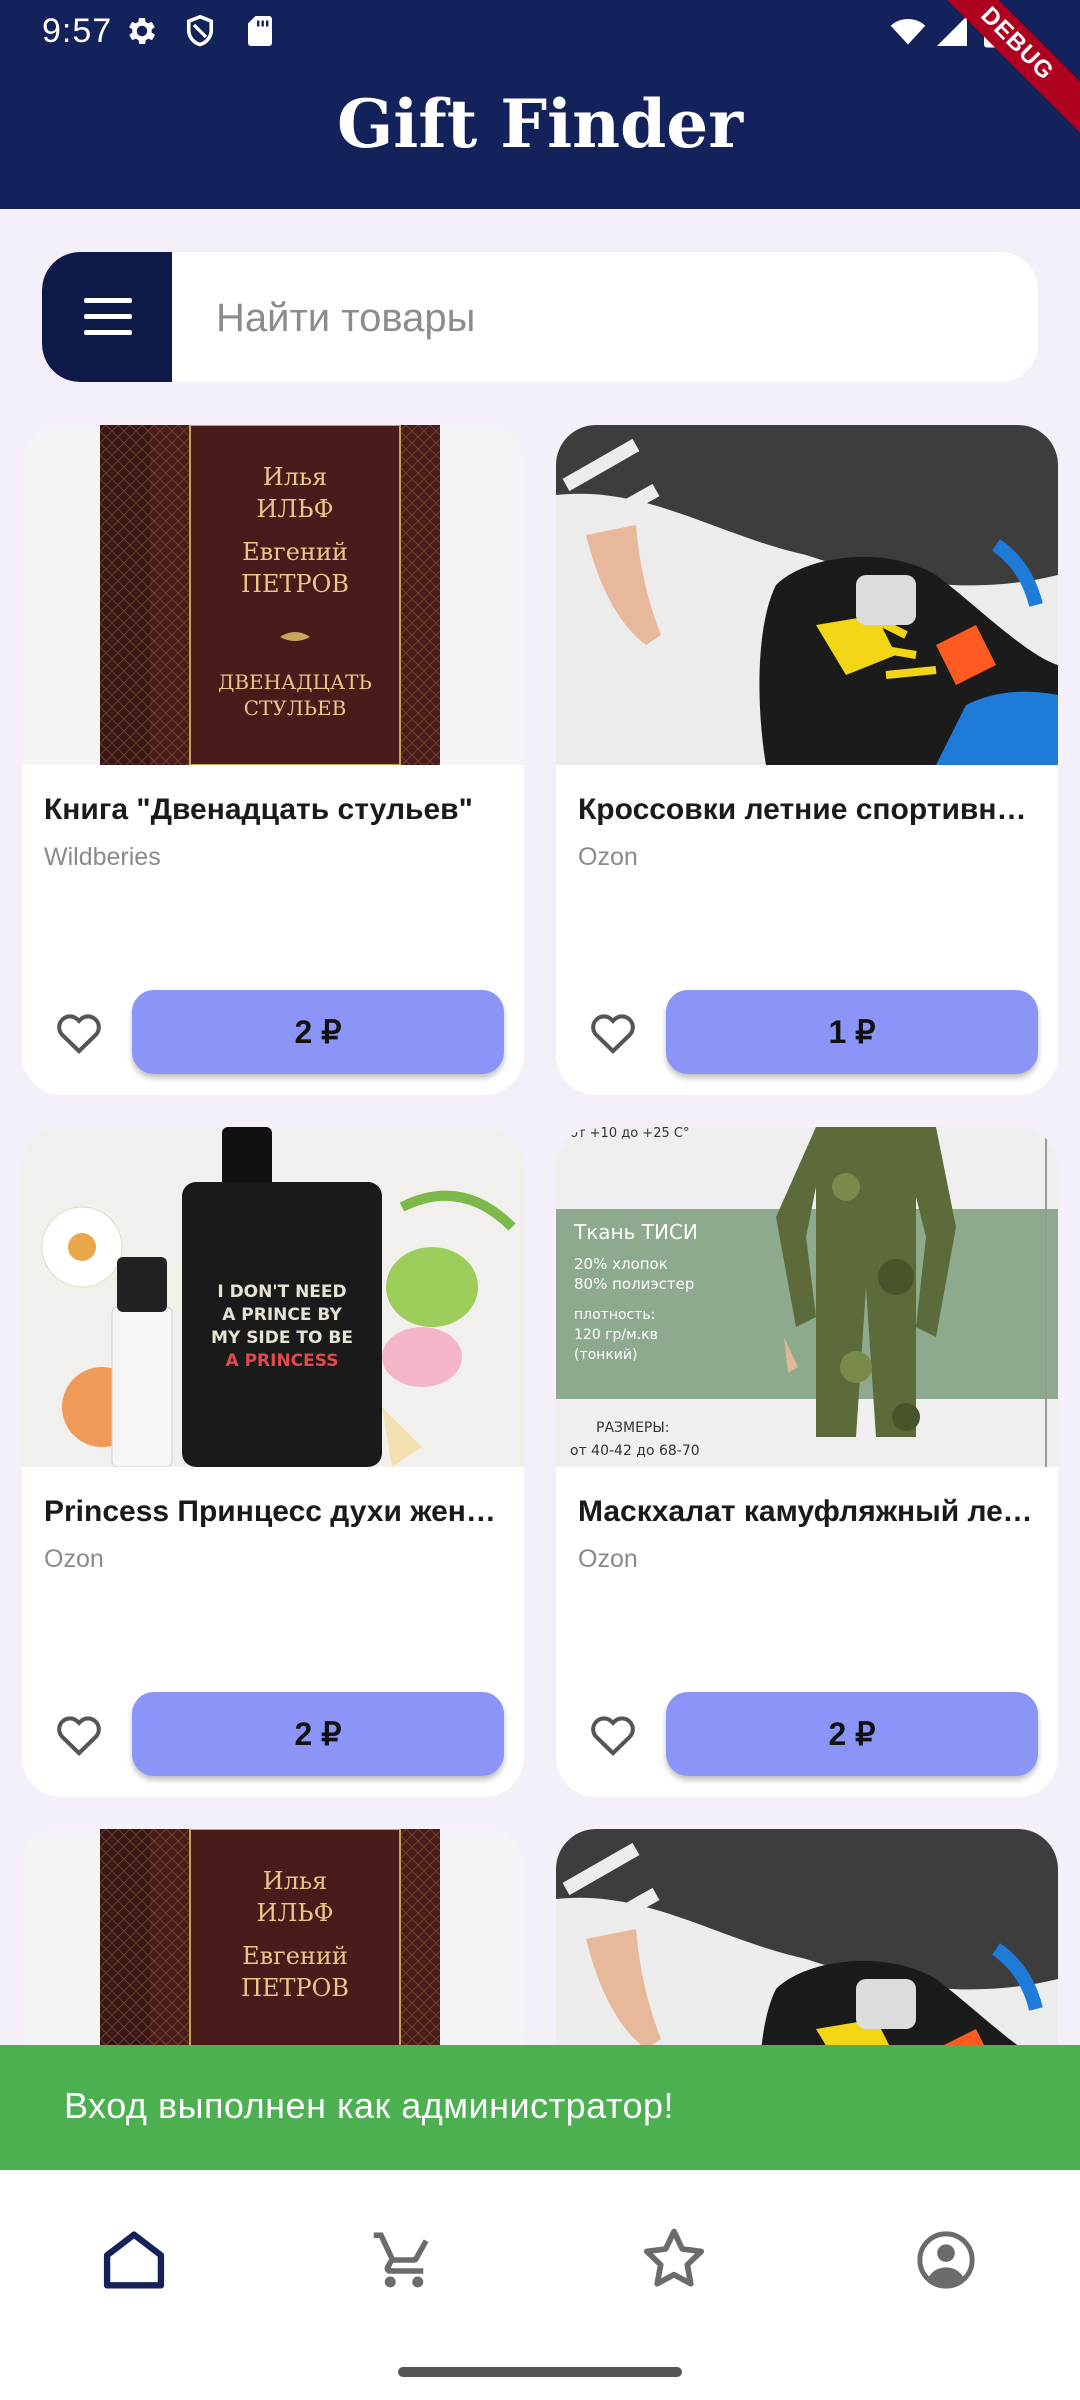 The image size is (1080, 2400). Describe the element at coordinates (77, 31) in the screenshot. I see `status-time: 9:57` at that location.